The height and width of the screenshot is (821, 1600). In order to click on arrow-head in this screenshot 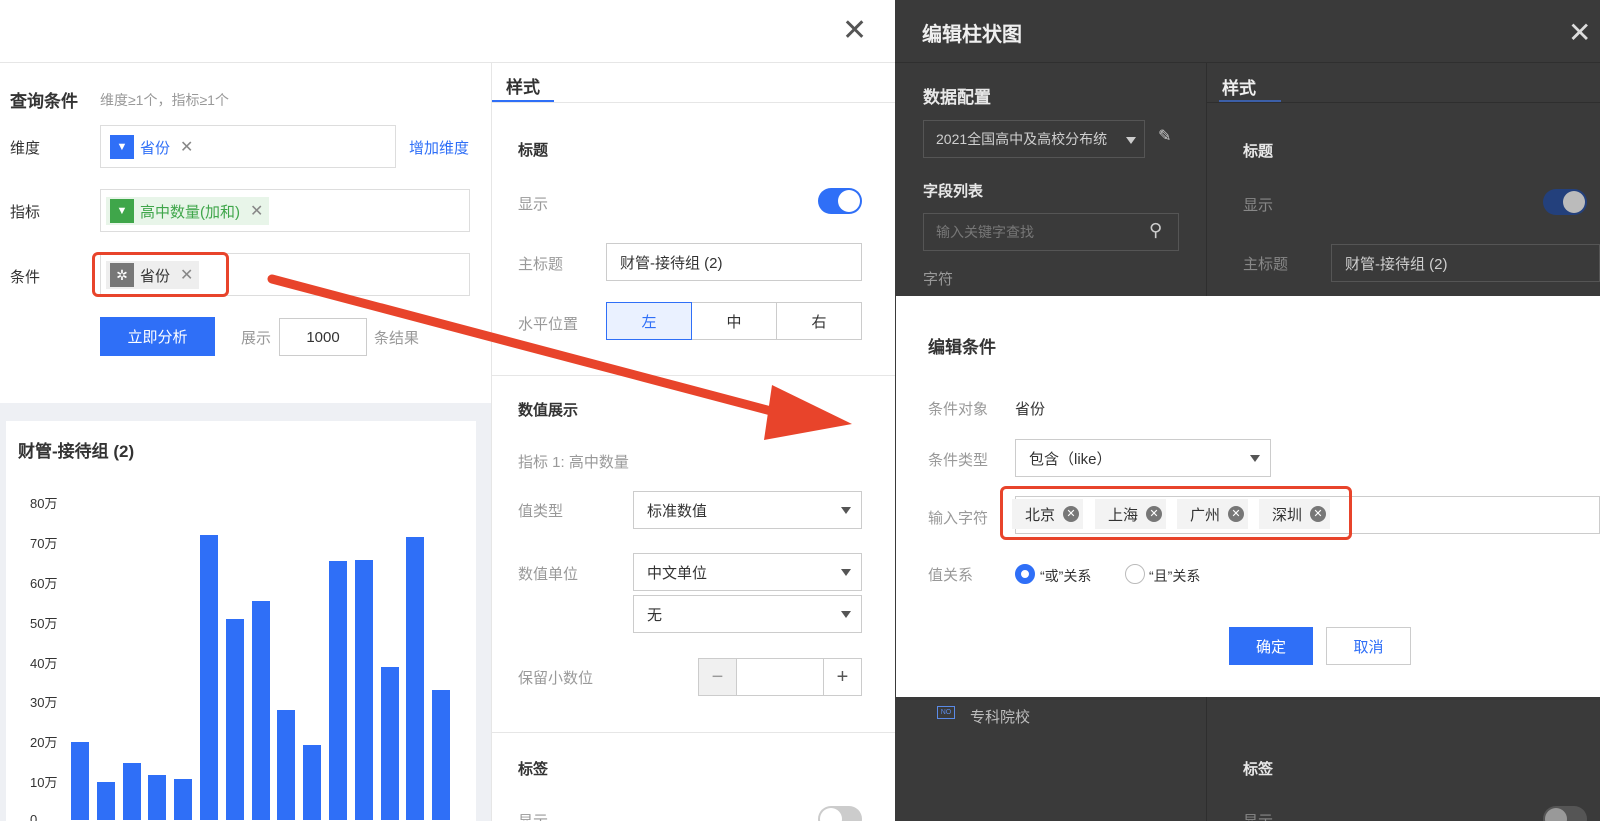, I will do `click(808, 412)`.